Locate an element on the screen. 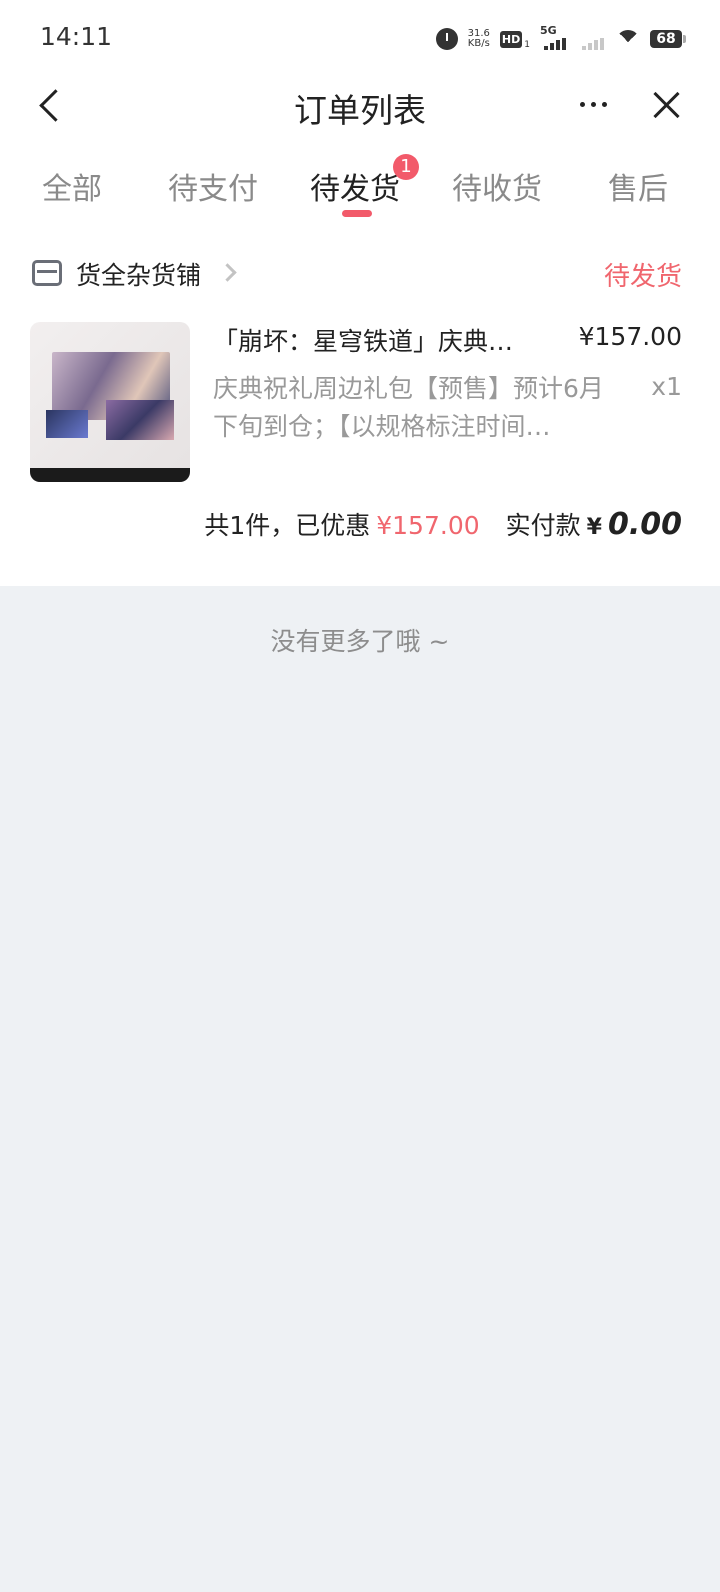  more-options-icon is located at coordinates (593, 104).